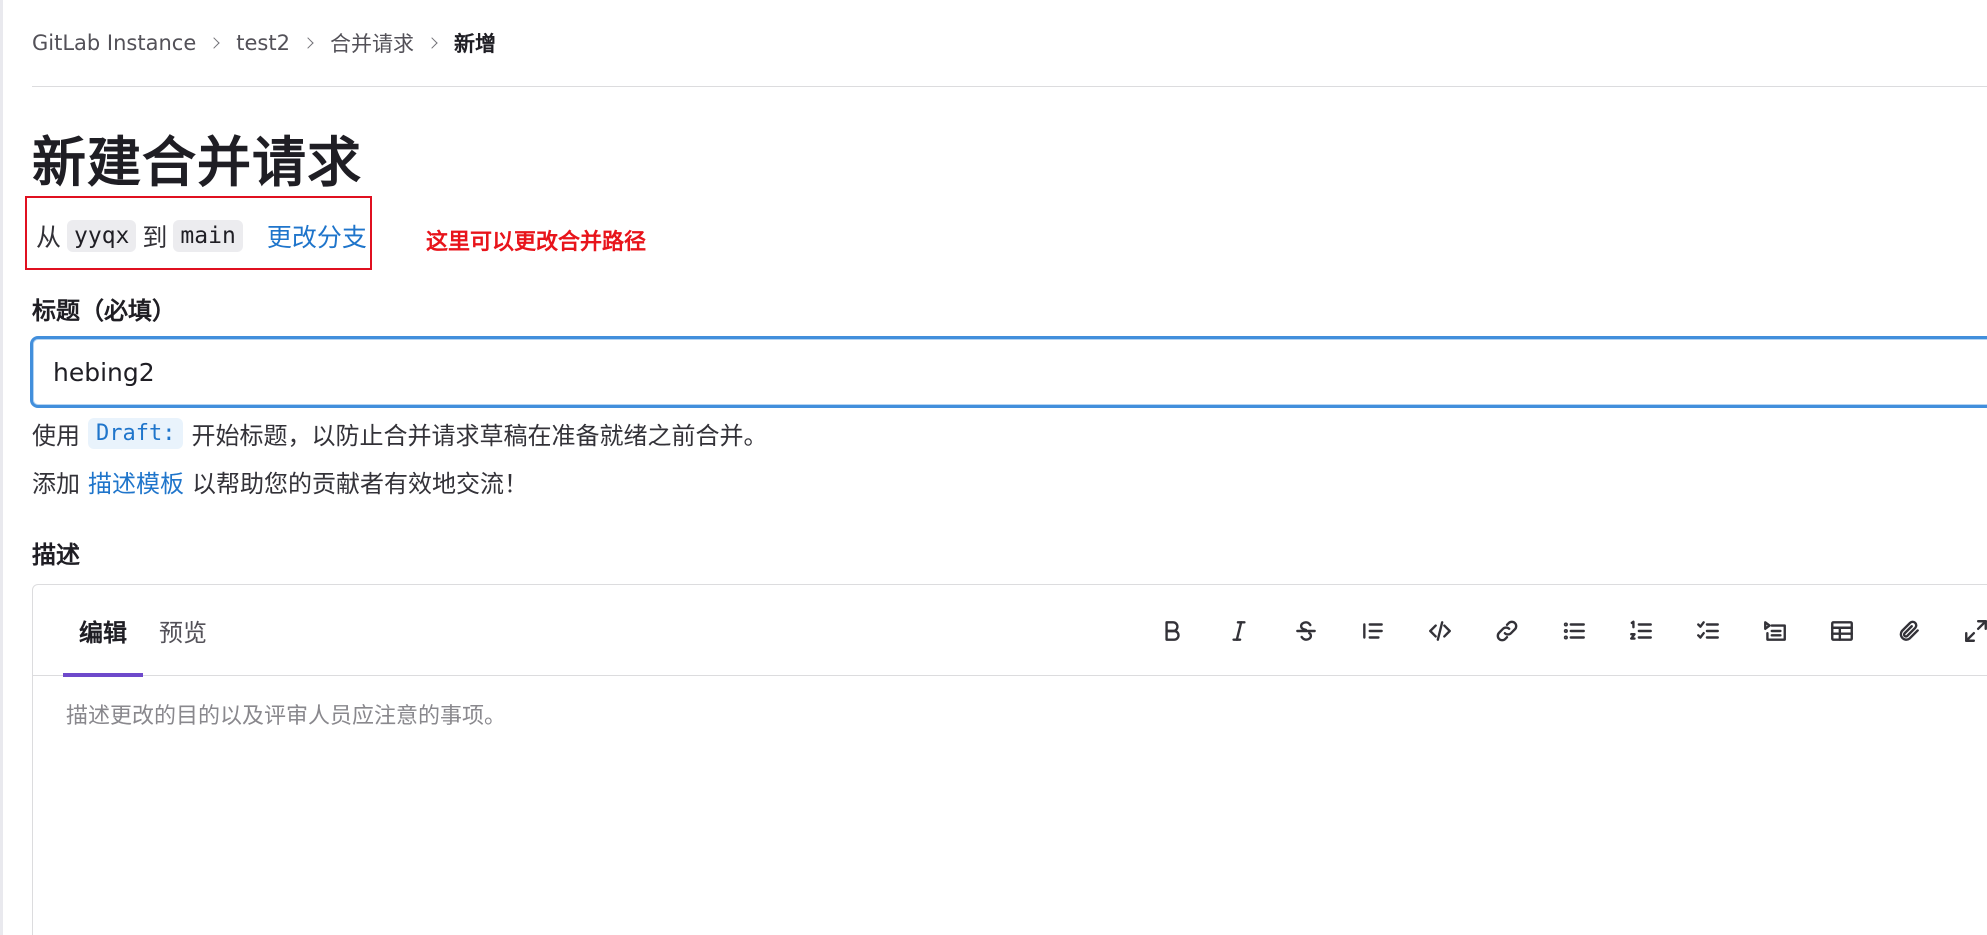  I want to click on task-list-button, so click(1708, 631).